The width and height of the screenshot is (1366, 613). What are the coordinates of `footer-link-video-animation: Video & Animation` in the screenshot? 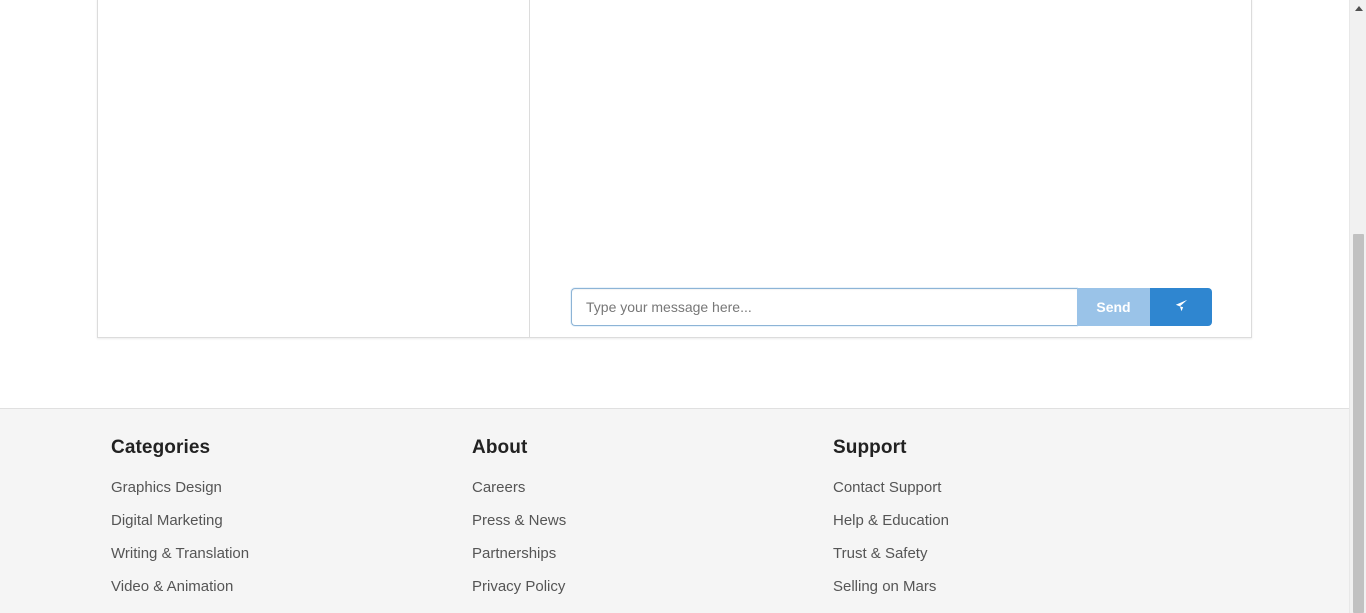 It's located at (180, 593).